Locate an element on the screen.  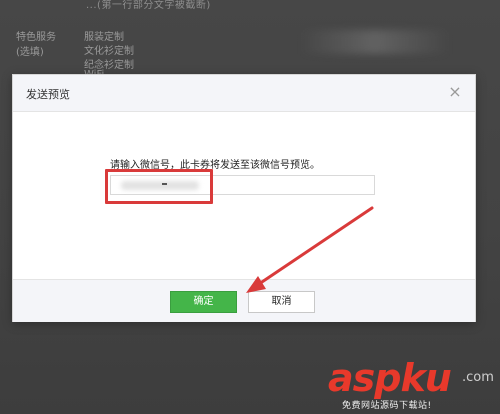
watermark-logo: aspku is located at coordinates (390, 378).